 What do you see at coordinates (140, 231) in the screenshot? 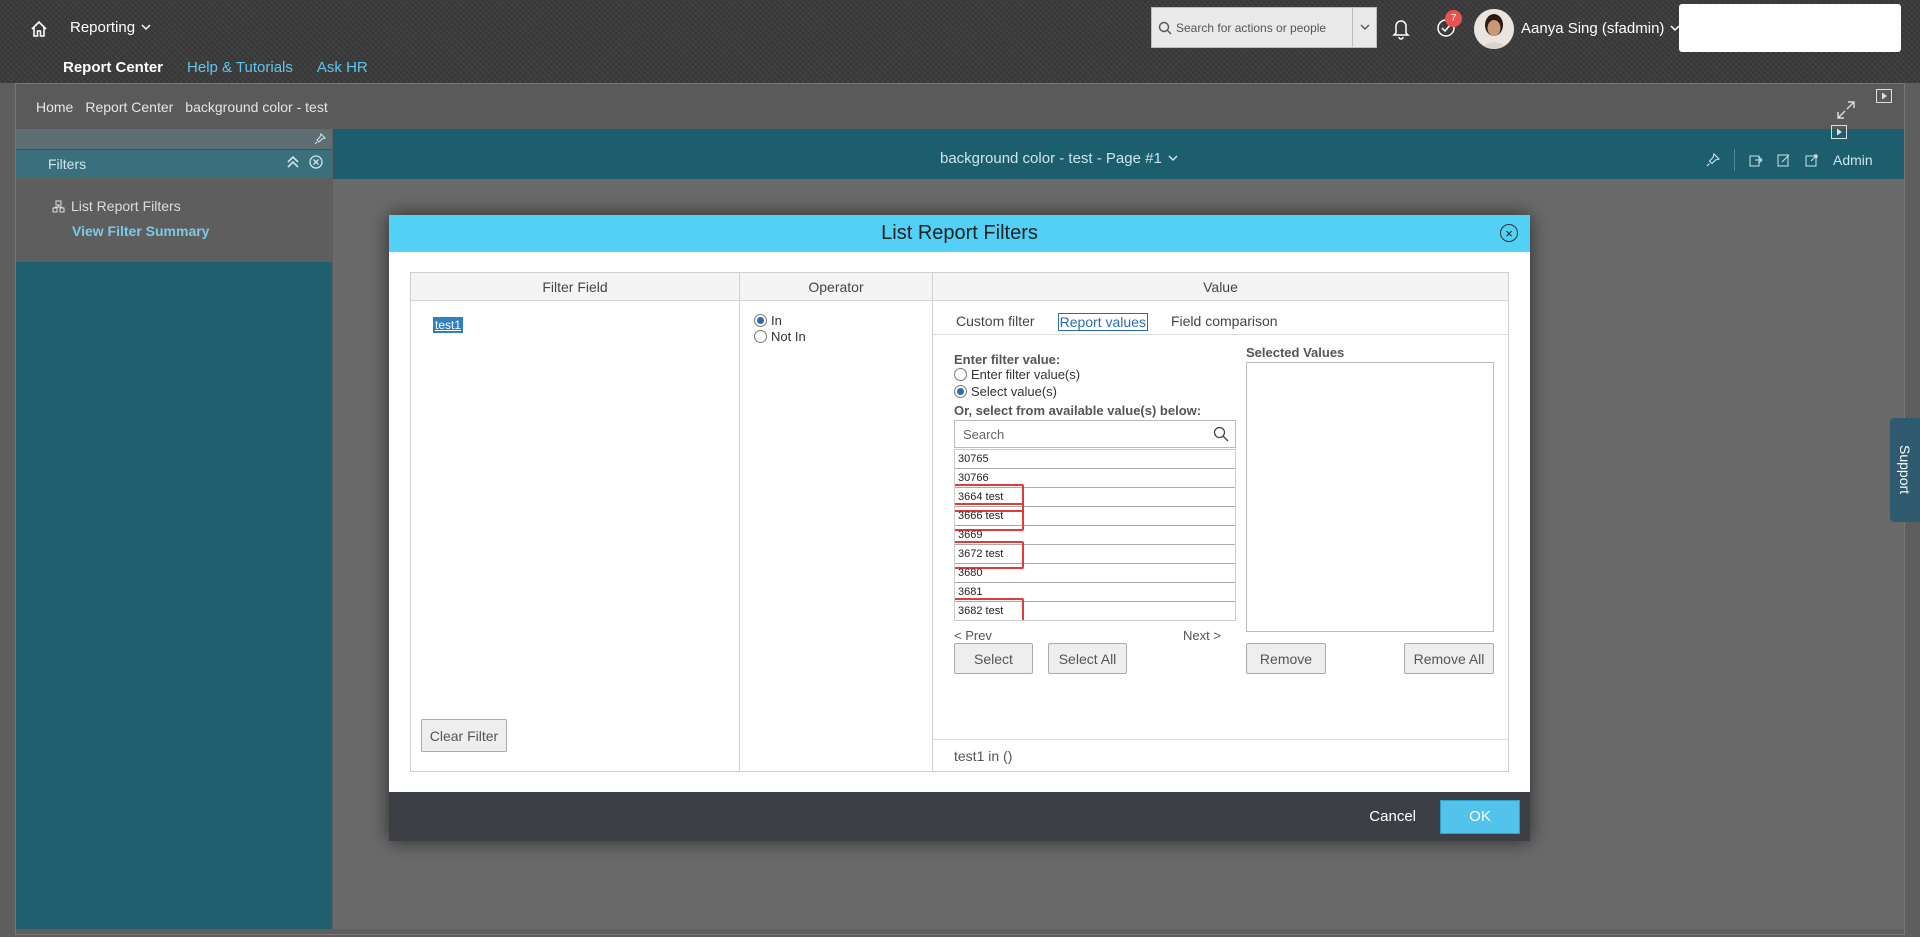
I see `view-filter-summary-link: View Filter Summary` at bounding box center [140, 231].